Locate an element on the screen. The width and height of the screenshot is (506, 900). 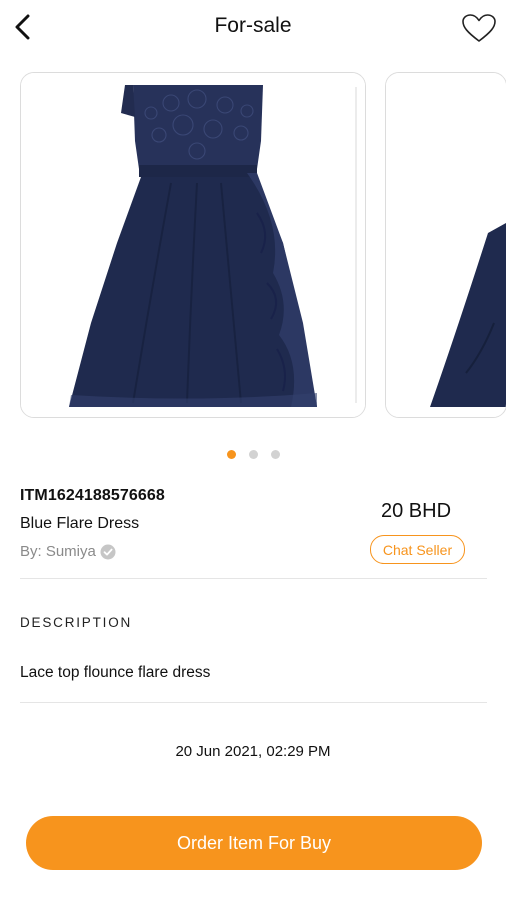
verified-check-icon is located at coordinates (108, 552).